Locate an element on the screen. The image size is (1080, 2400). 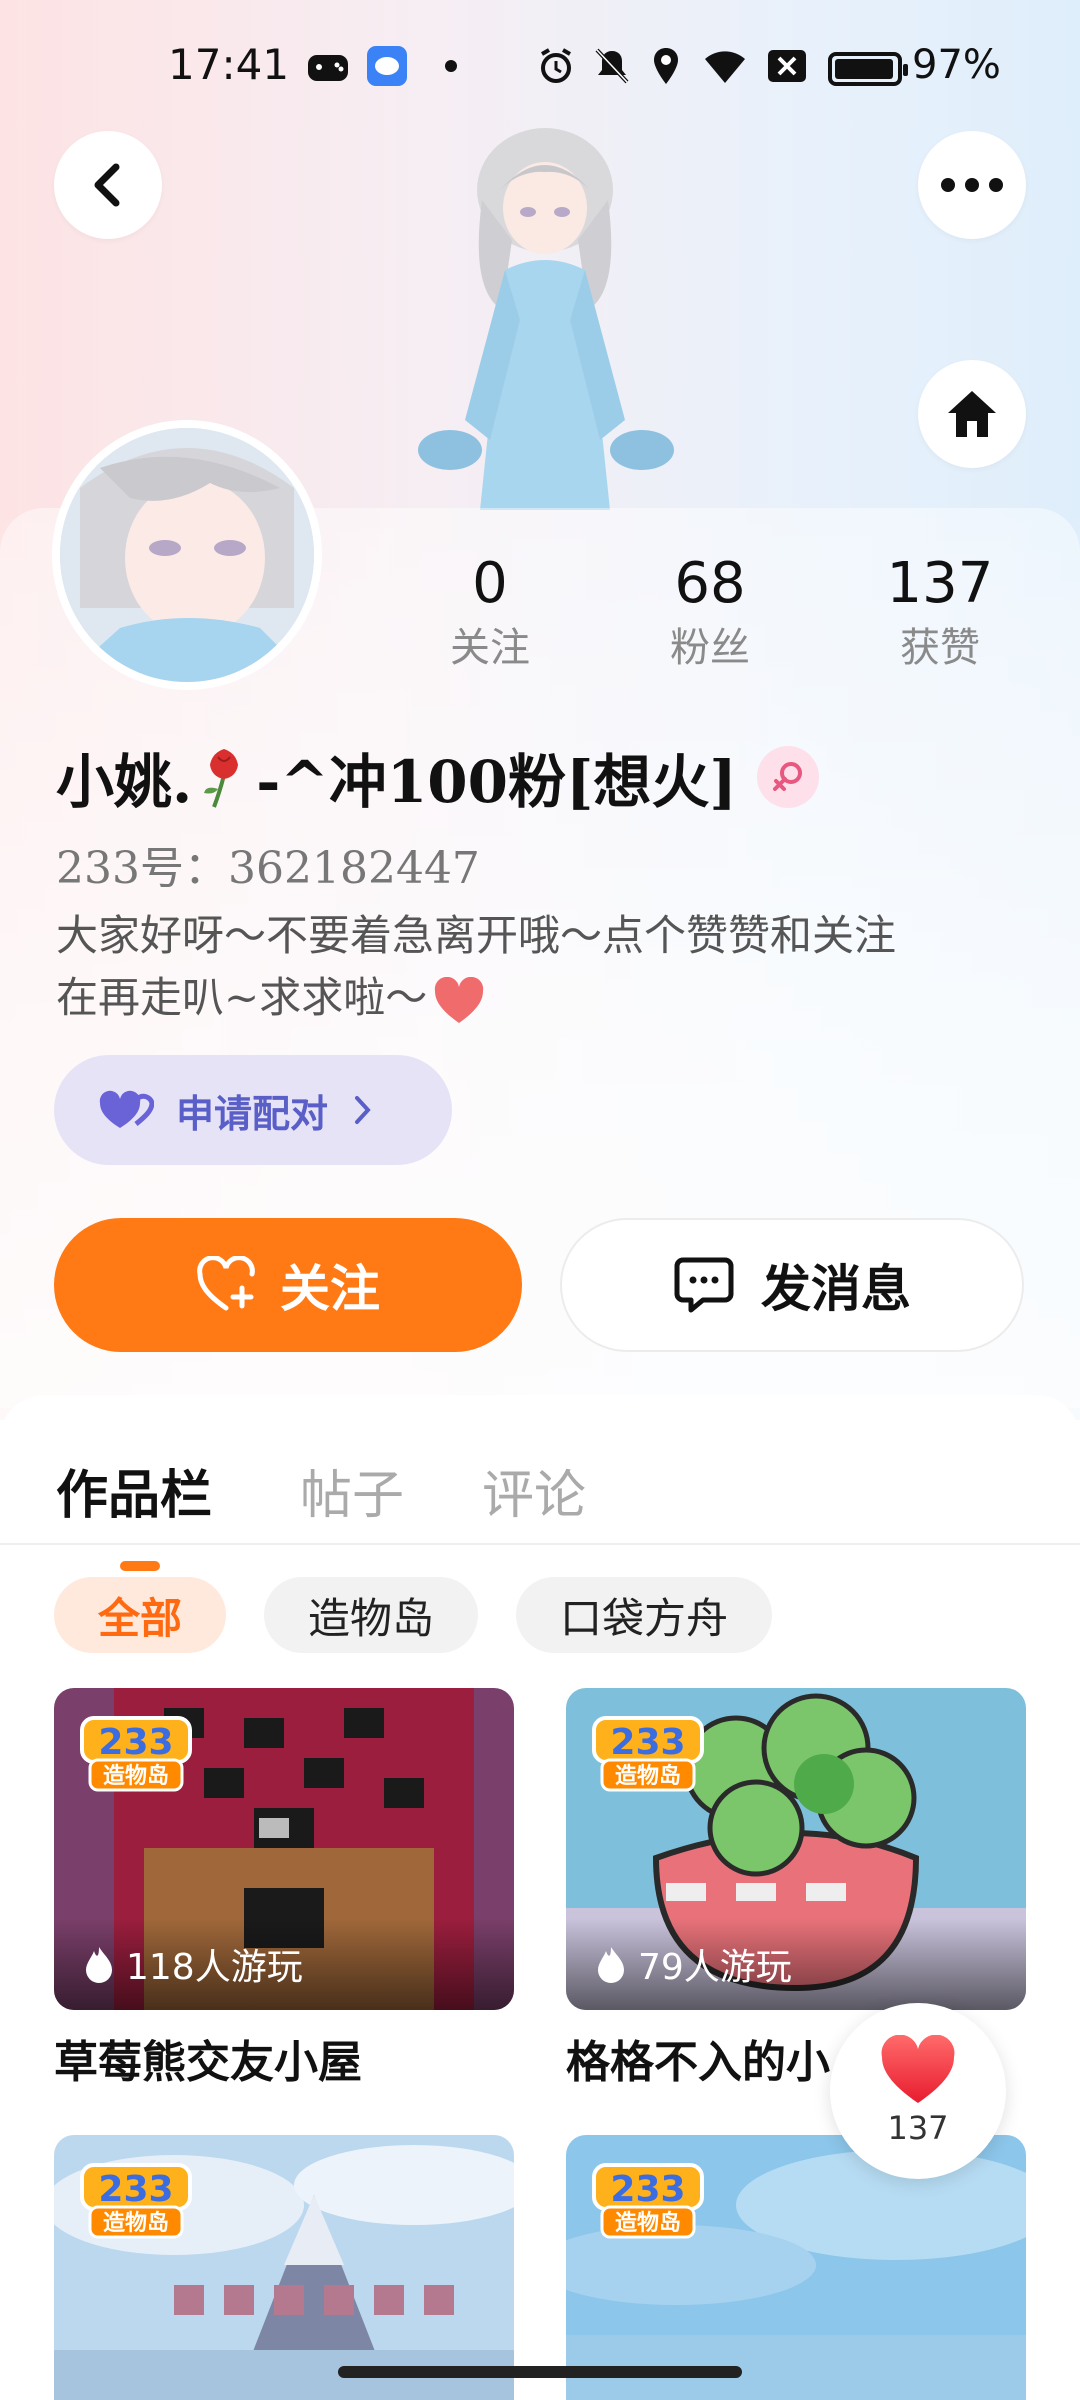
play-count-text: 79人游玩 is located at coordinates (715, 1967).